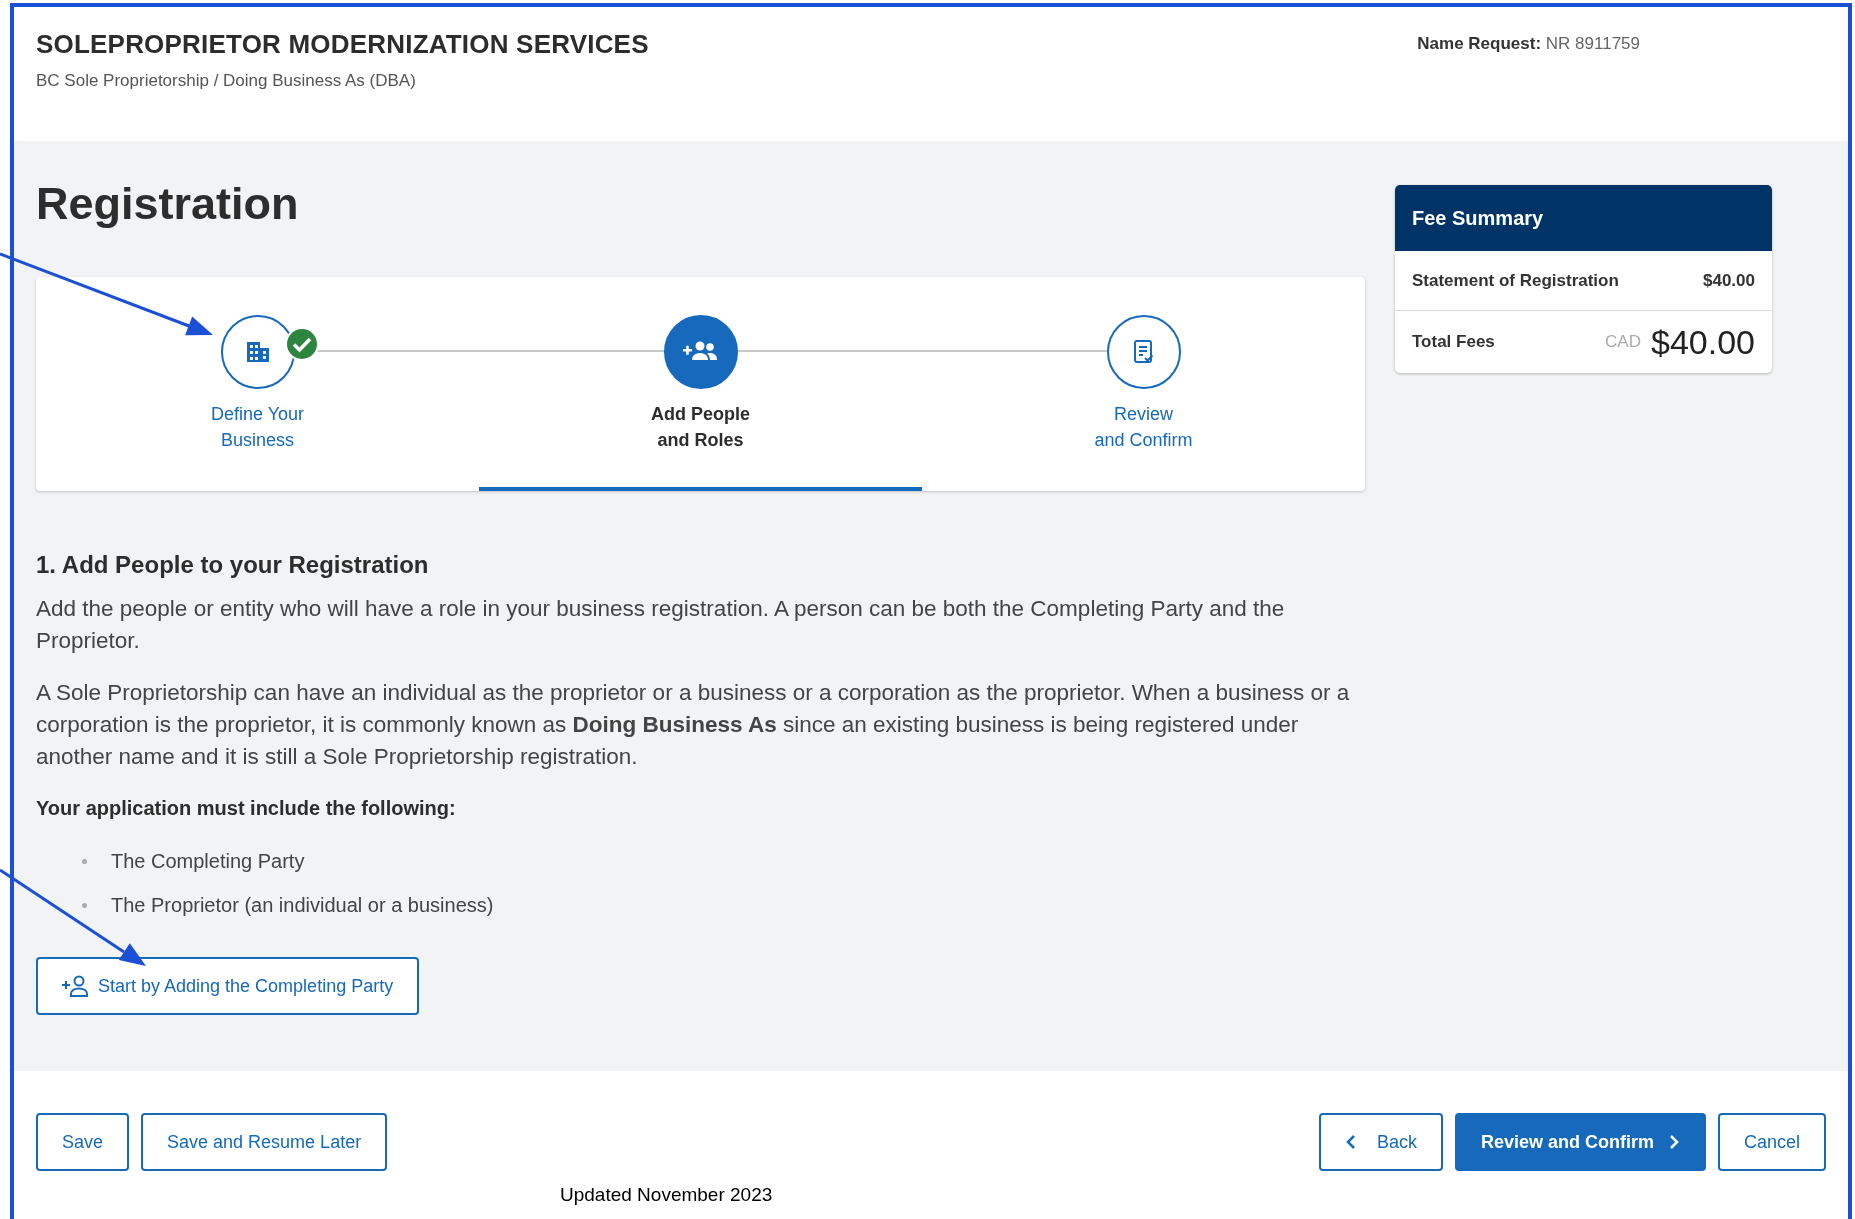  What do you see at coordinates (168, 204) in the screenshot?
I see `page-title: Registration` at bounding box center [168, 204].